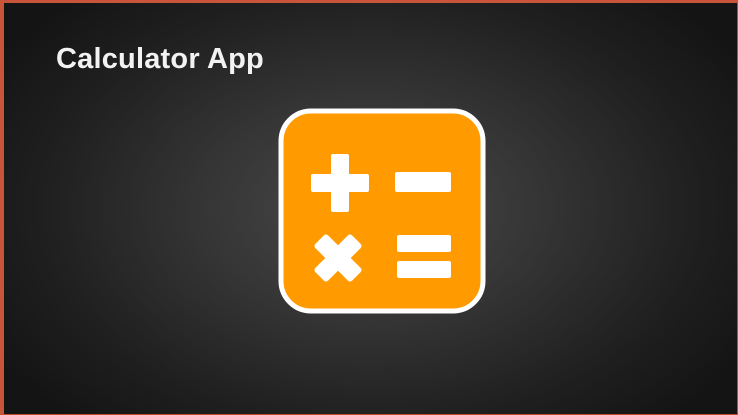  What do you see at coordinates (423, 182) in the screenshot?
I see `minus-icon` at bounding box center [423, 182].